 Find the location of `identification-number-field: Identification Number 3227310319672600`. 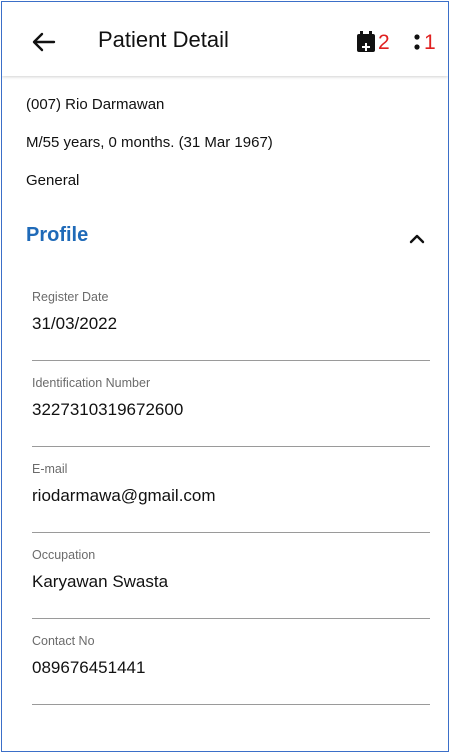

identification-number-field: Identification Number 3227310319672600 is located at coordinates (231, 411).